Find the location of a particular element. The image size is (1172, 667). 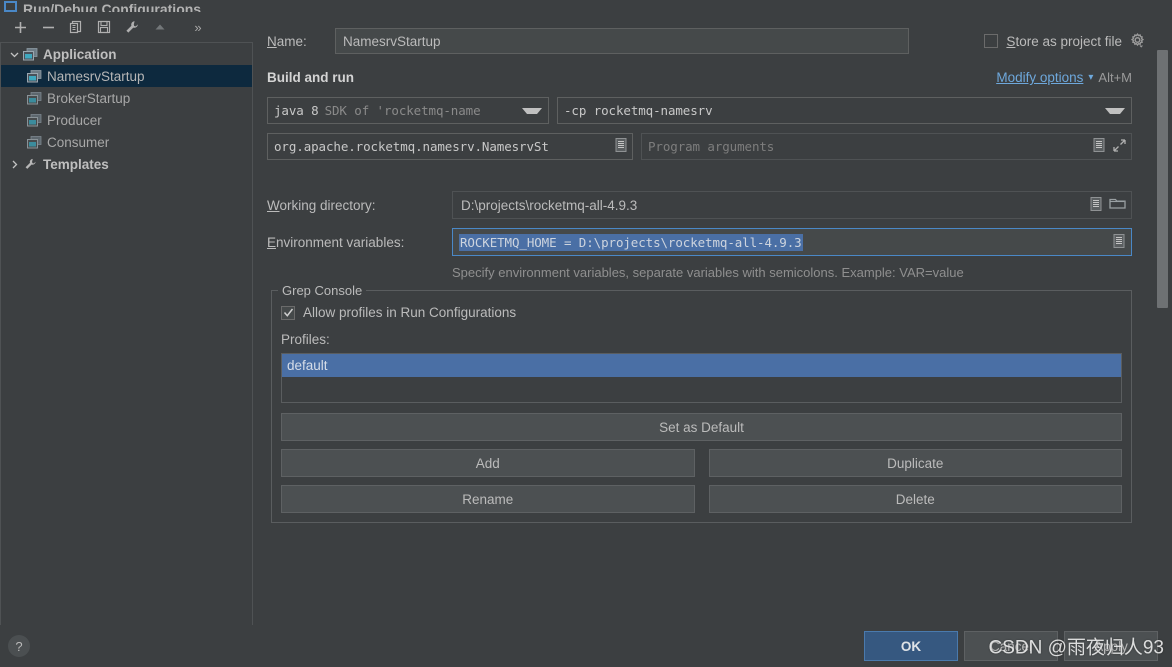

chevron-right-icon is located at coordinates (14, 164).